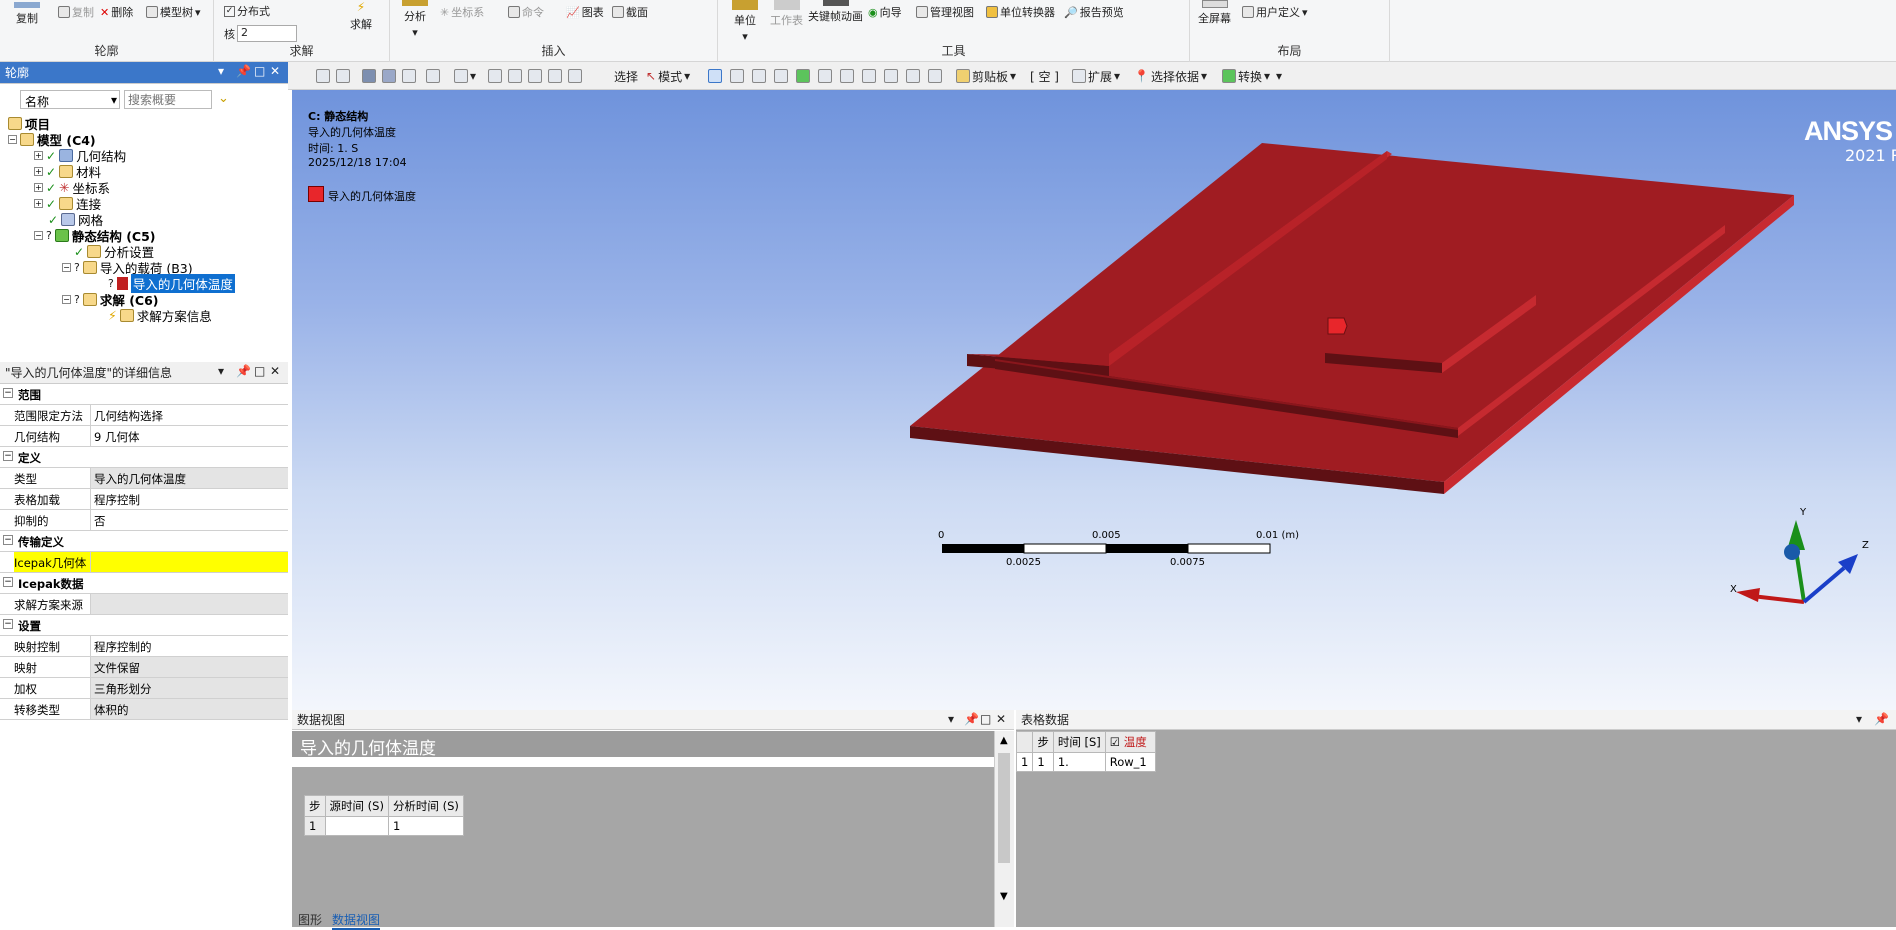  What do you see at coordinates (462, 12) in the screenshot?
I see `coord-sys-button: ✳ 坐标系` at bounding box center [462, 12].